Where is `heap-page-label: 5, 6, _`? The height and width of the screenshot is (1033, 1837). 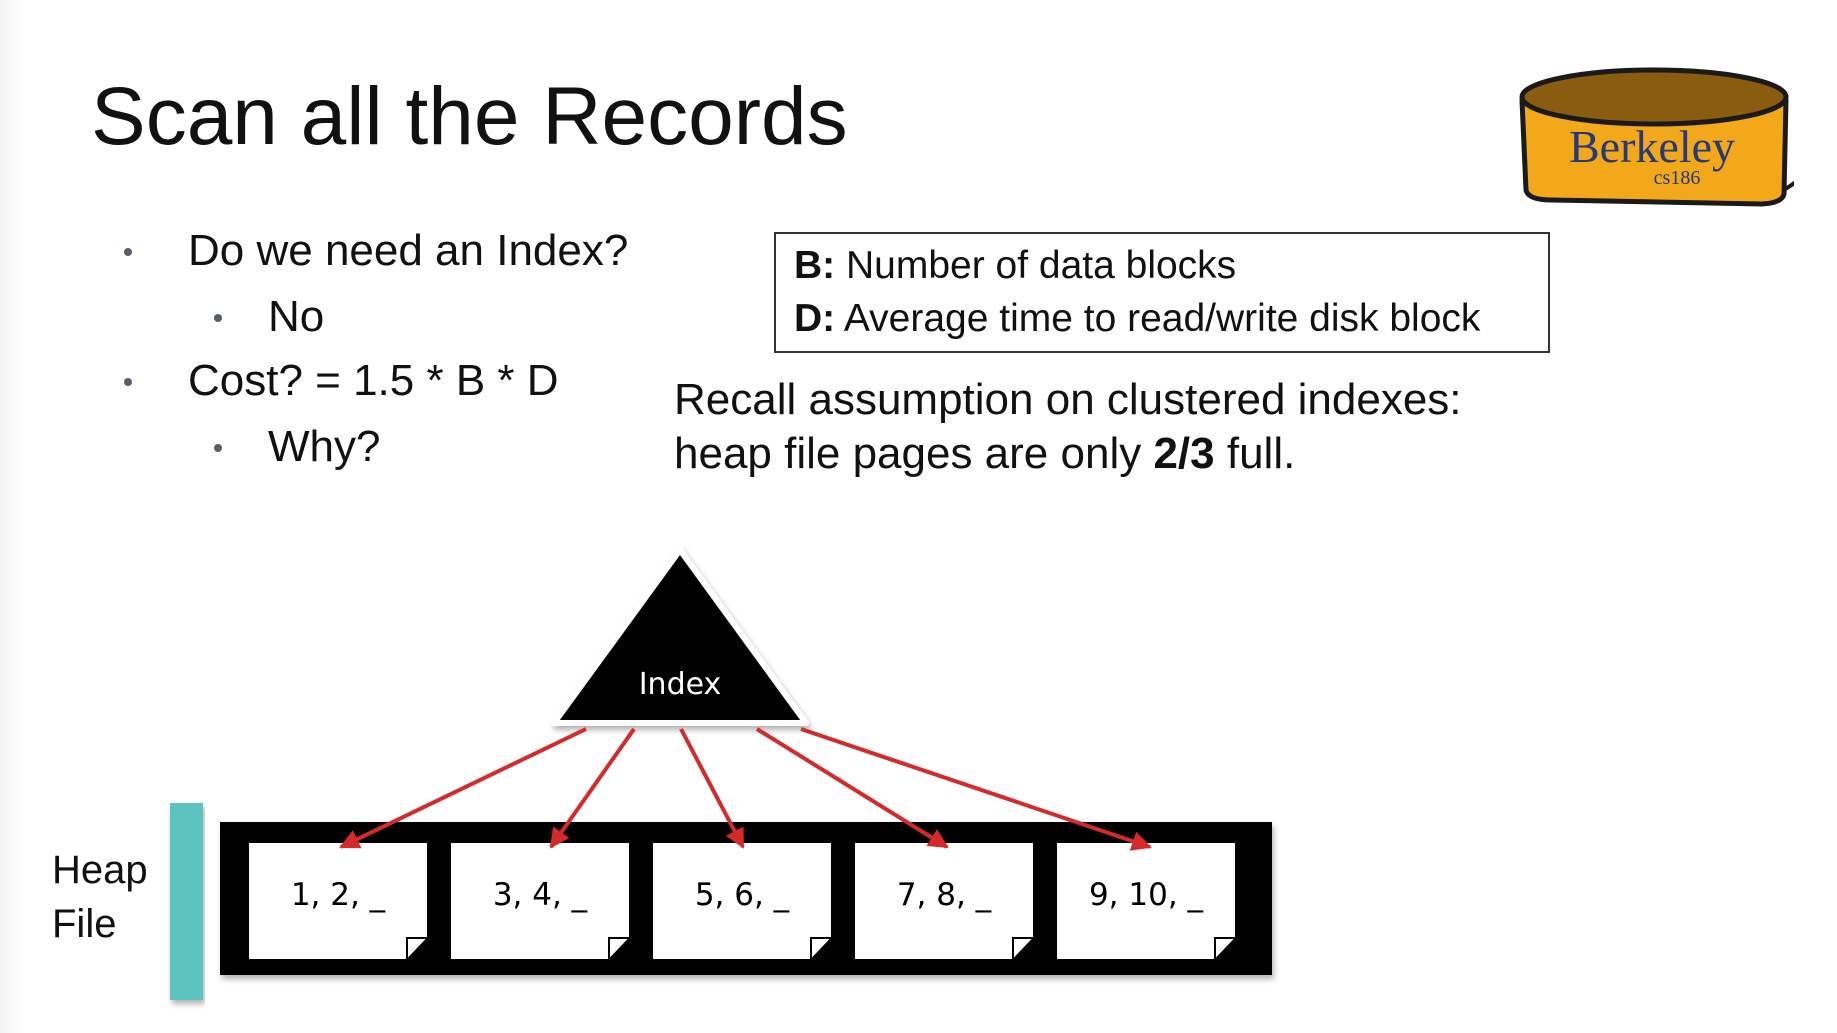
heap-page-label: 5, 6, _ is located at coordinates (742, 895).